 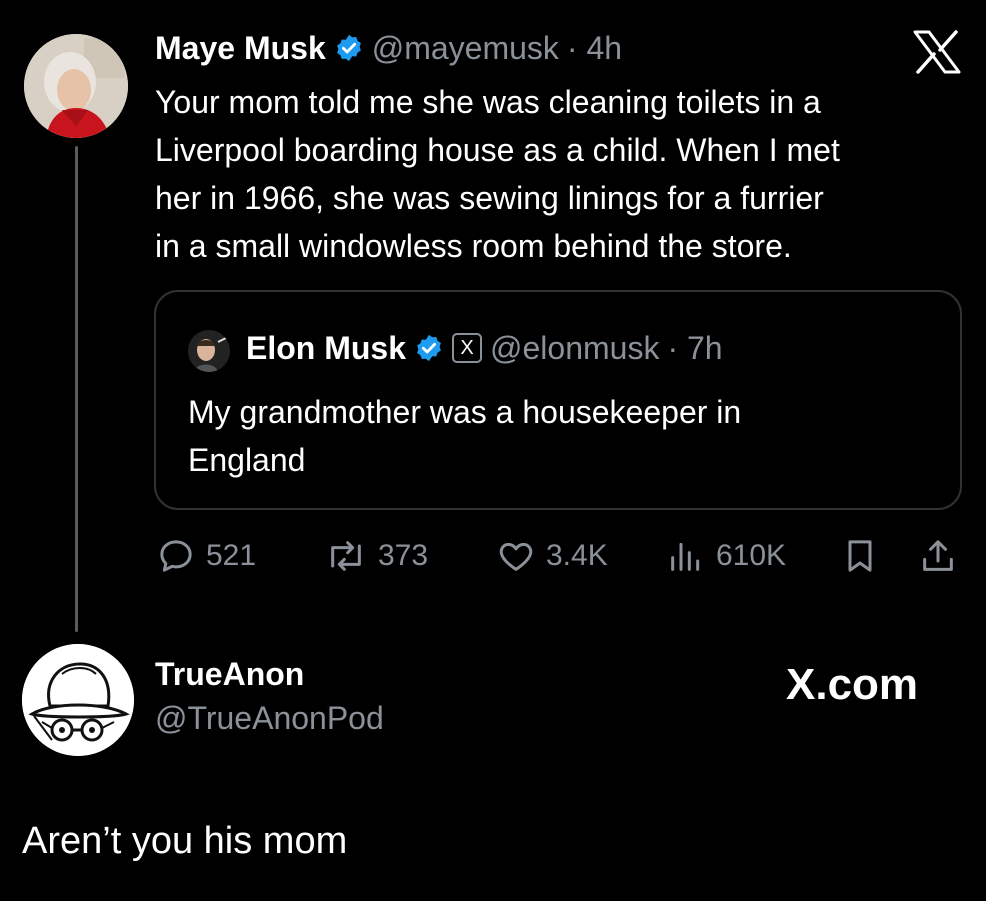 I want to click on view-count: 610K, so click(x=751, y=555).